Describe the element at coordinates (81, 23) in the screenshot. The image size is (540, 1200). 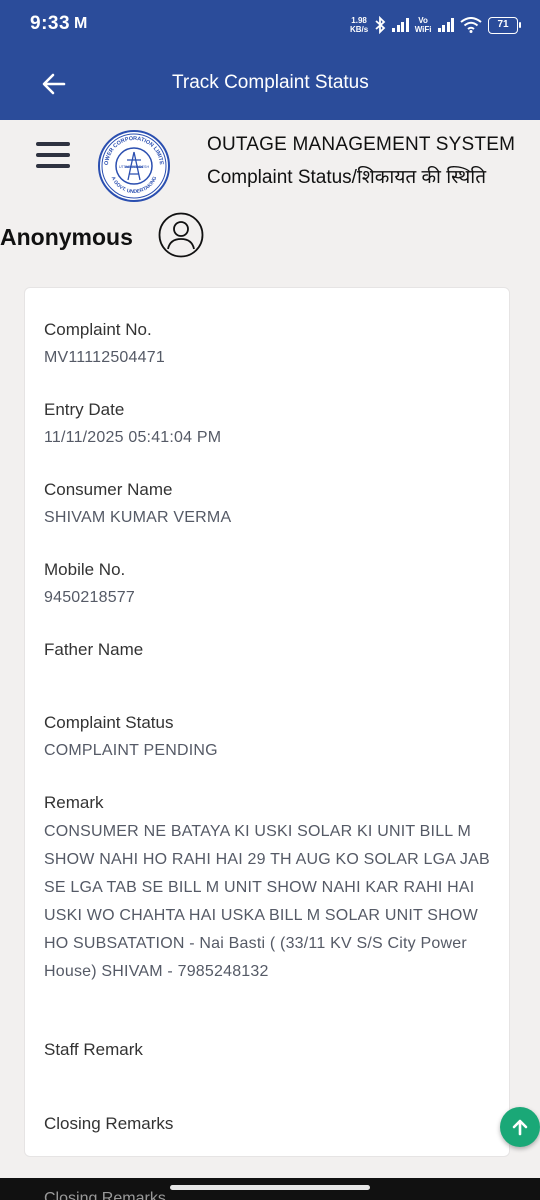
I see `mail-notification-icon: M` at that location.